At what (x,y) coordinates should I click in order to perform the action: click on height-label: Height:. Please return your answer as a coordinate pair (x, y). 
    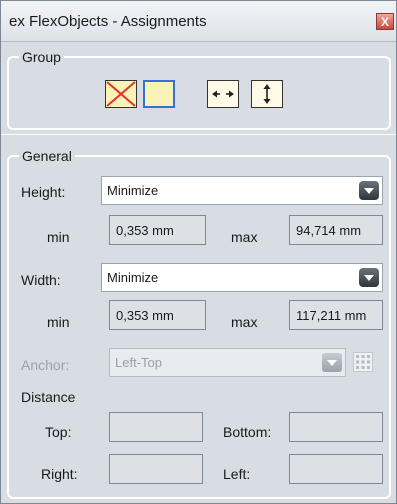
    Looking at the image, I should click on (43, 192).